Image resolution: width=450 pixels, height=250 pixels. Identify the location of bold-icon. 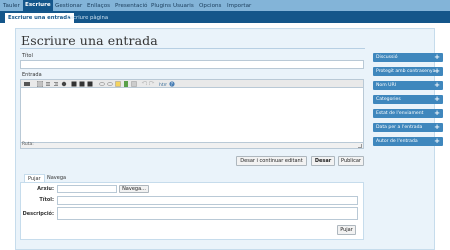
(27, 84).